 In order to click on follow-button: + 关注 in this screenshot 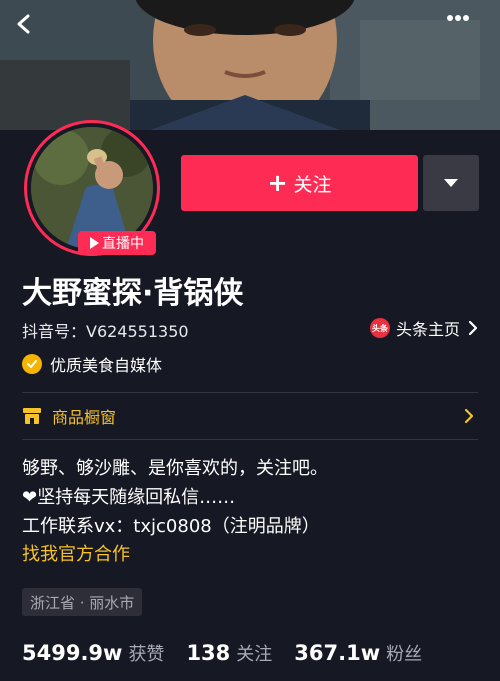, I will do `click(299, 183)`.